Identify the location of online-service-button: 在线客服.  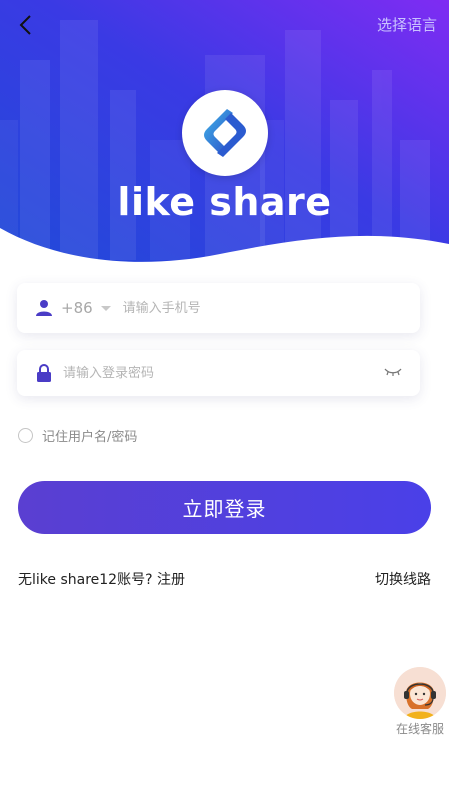
(420, 702).